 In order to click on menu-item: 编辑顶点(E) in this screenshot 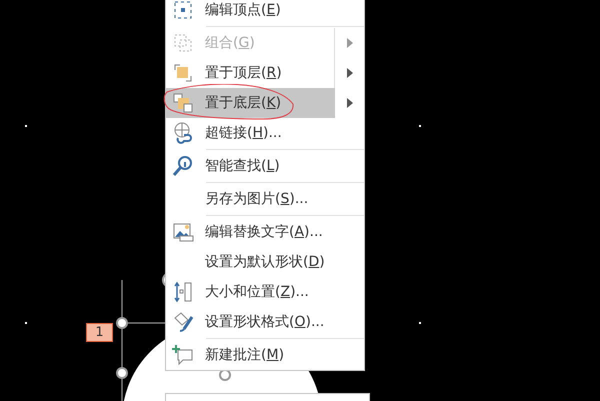, I will do `click(265, 14)`.